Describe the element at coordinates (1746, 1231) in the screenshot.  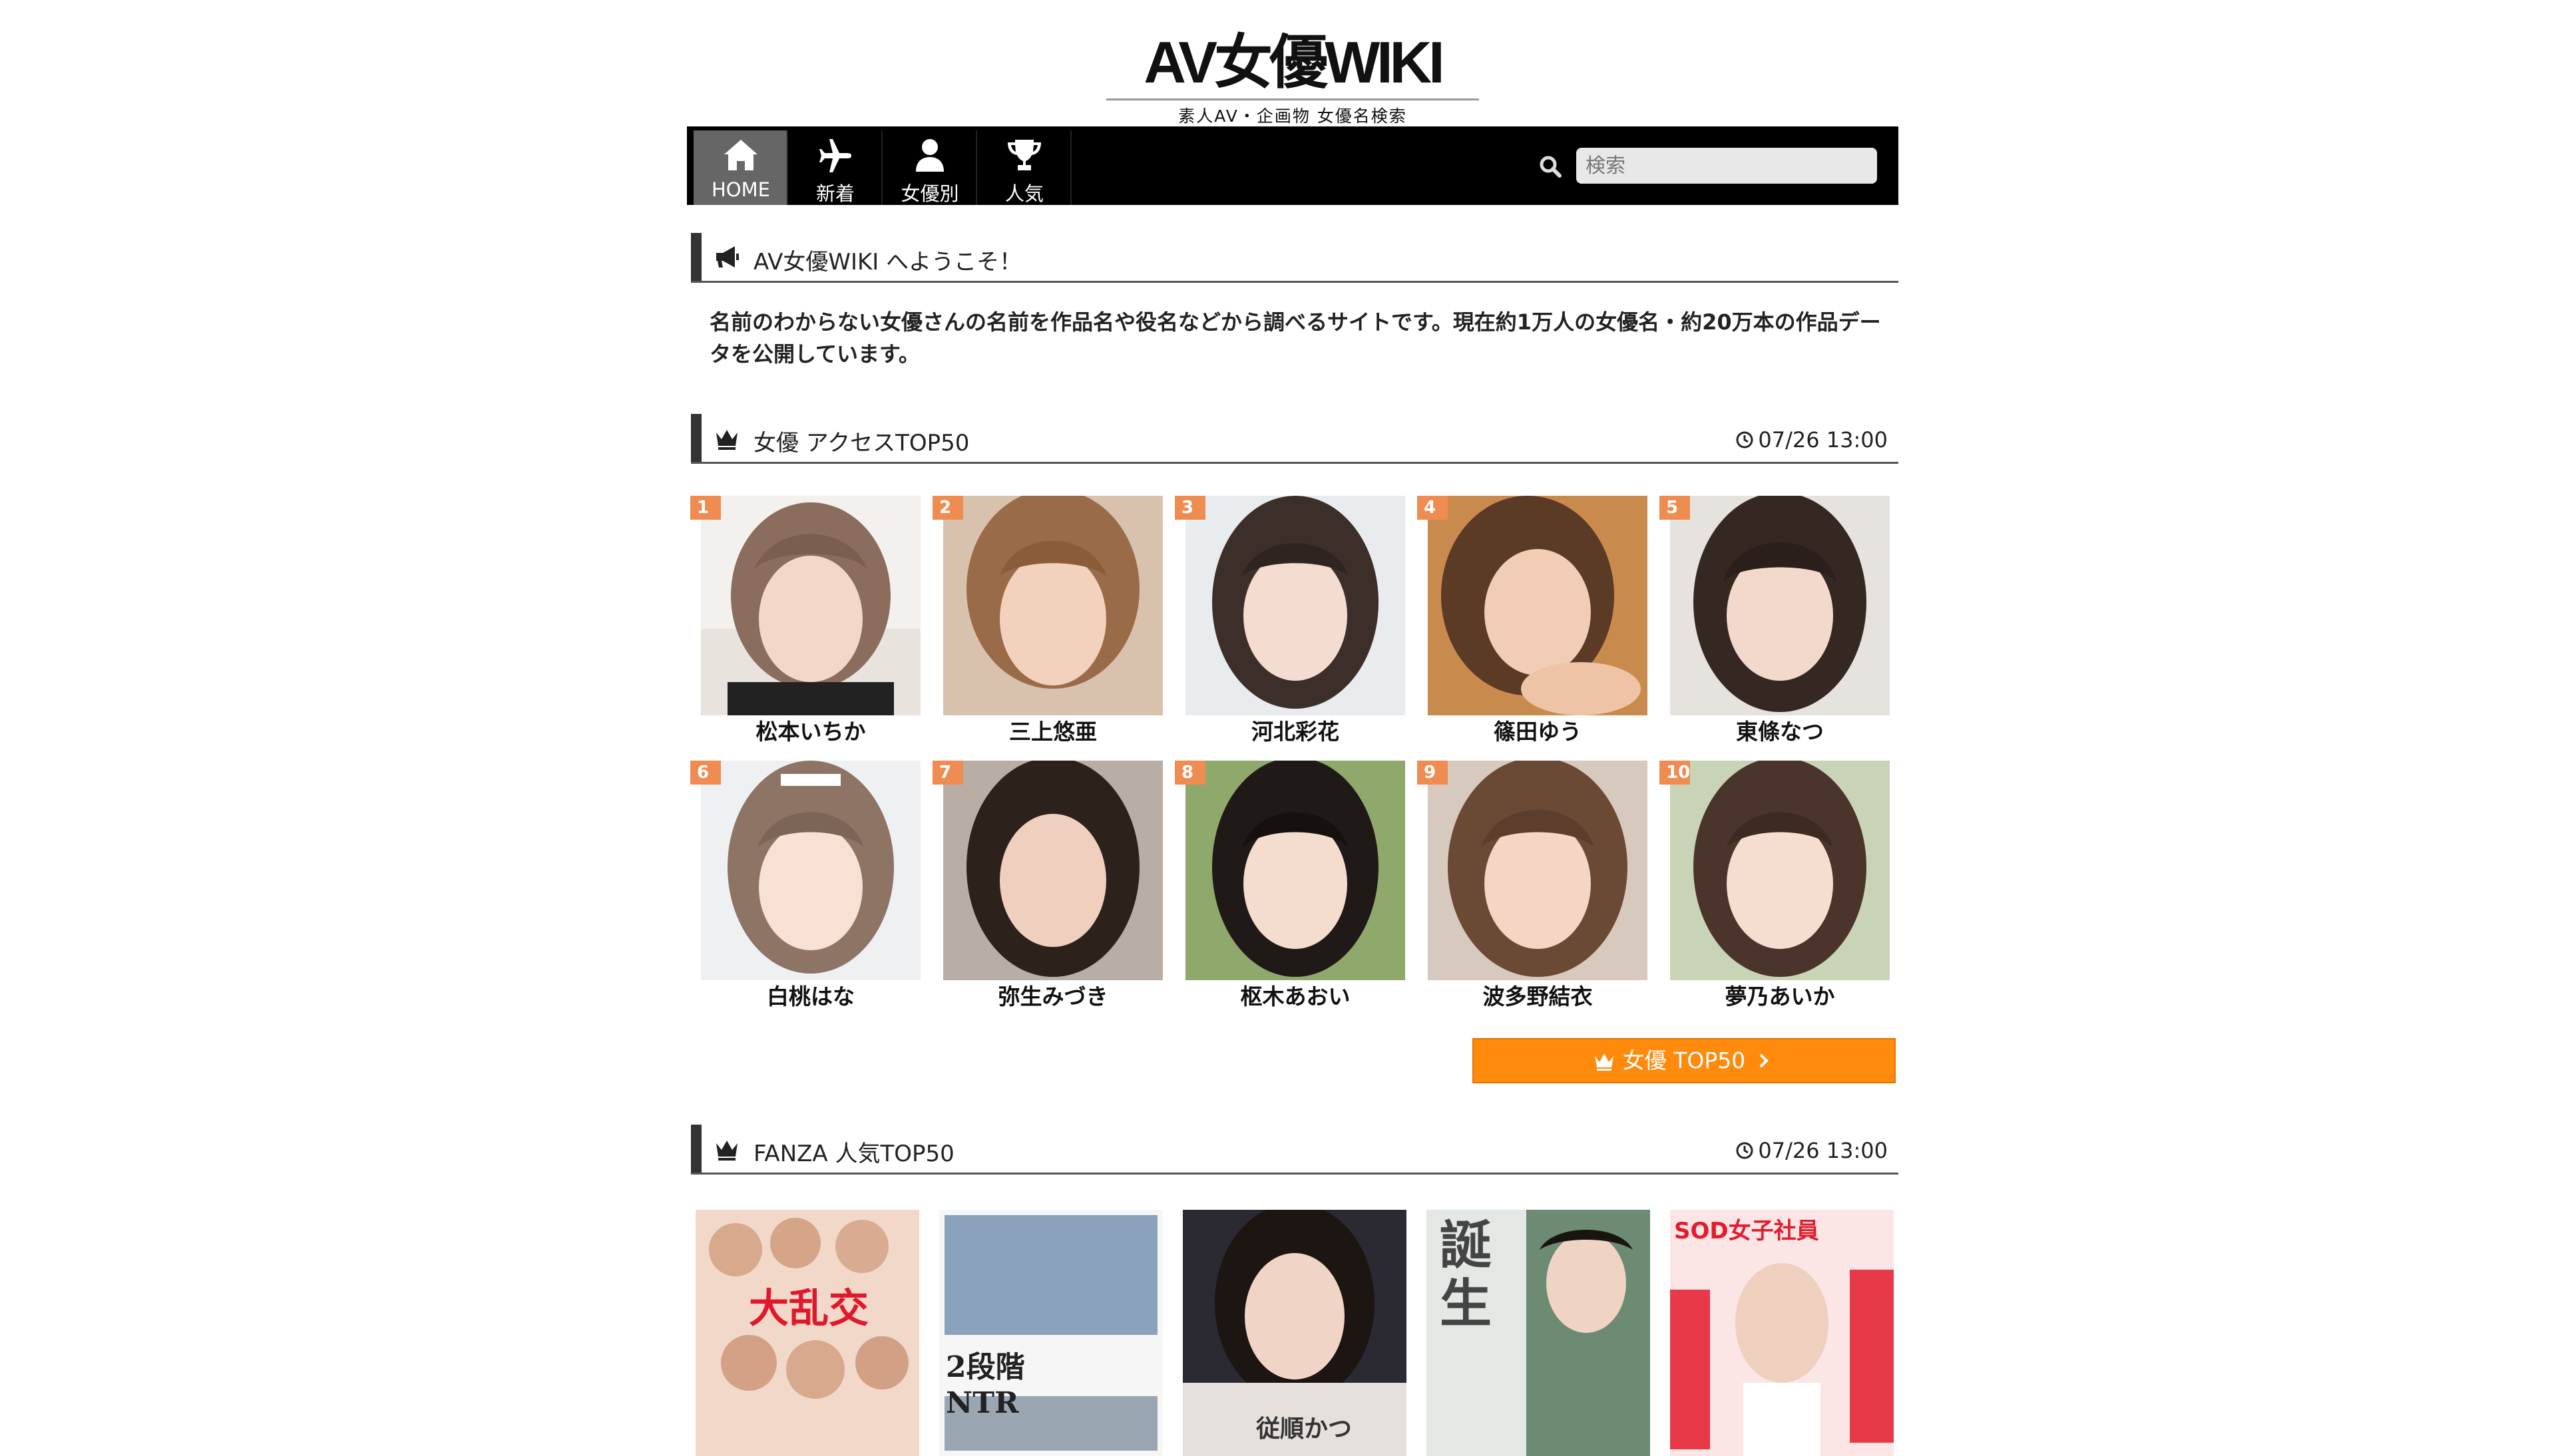
I see `package-title: SOD女子社員` at that location.